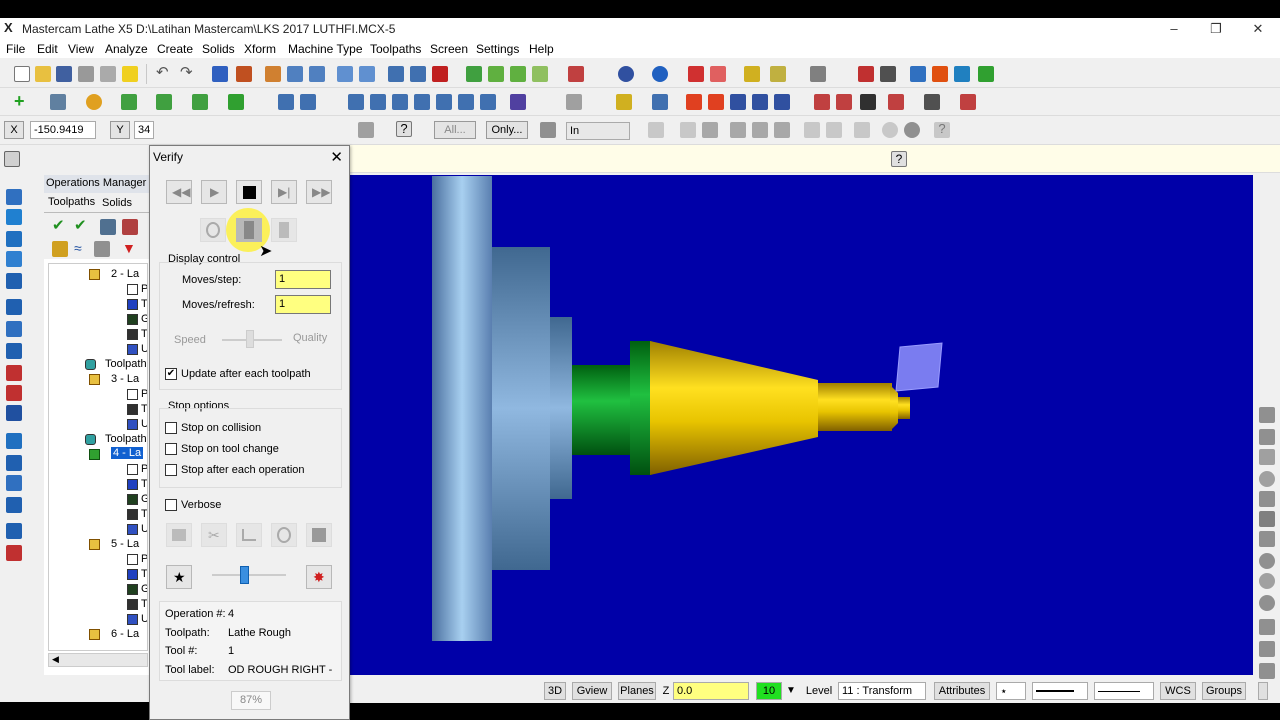 This screenshot has width=1280, height=720. I want to click on toggle-display-icon: ≈, so click(82, 249).